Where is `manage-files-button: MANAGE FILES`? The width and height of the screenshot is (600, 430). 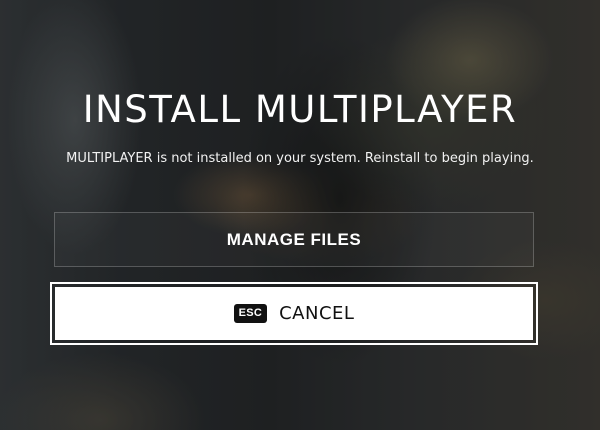
manage-files-button: MANAGE FILES is located at coordinates (294, 239).